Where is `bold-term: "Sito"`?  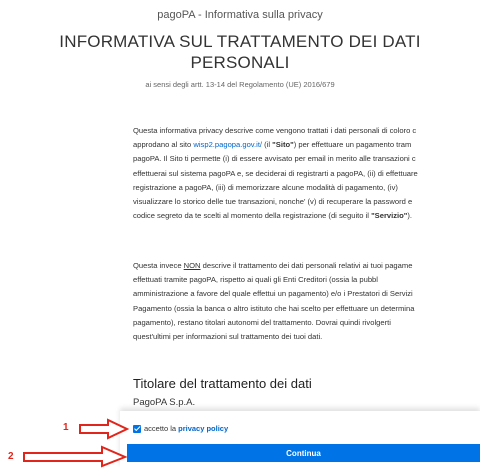 bold-term: "Sito" is located at coordinates (283, 145).